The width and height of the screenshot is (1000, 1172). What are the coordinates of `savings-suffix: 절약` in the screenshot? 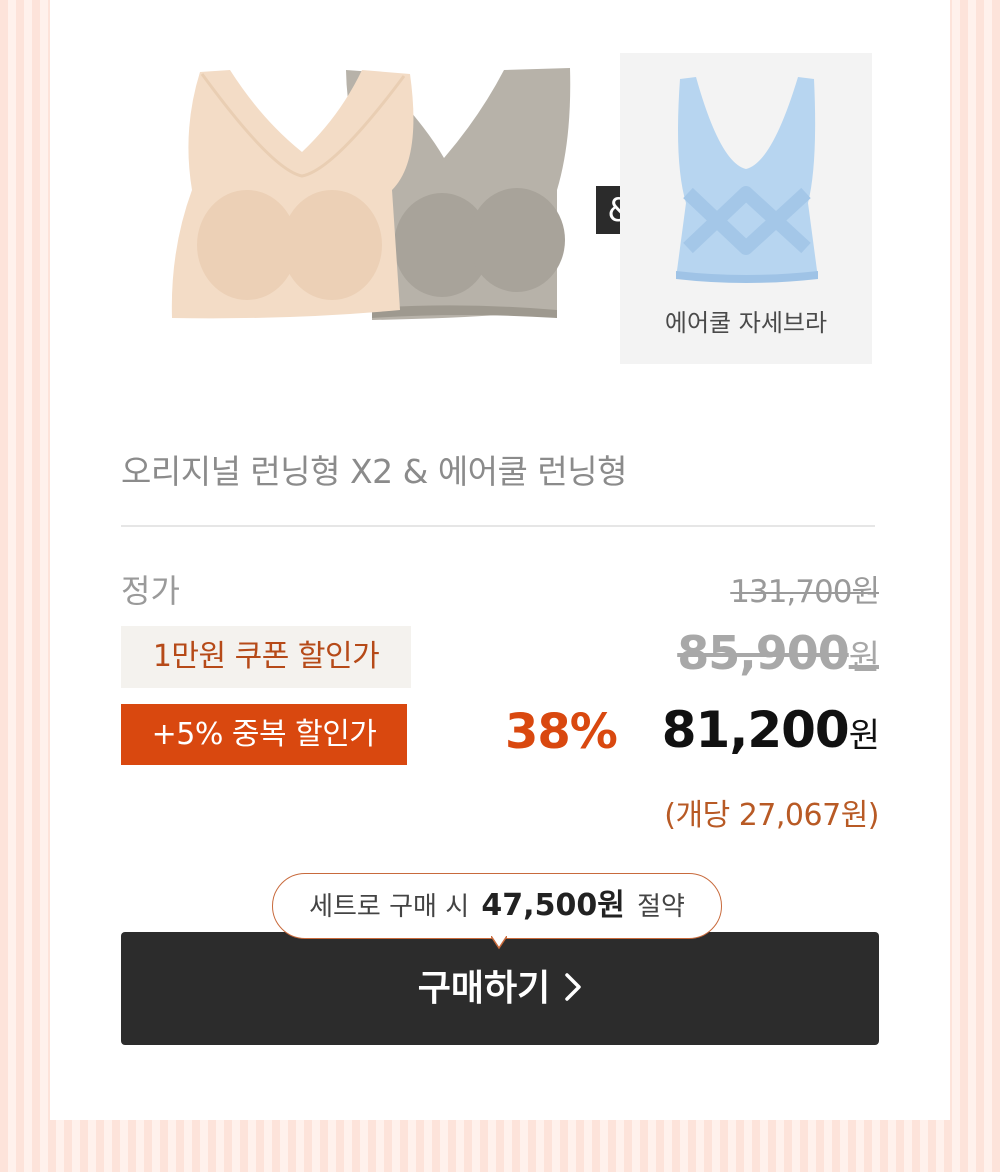 It's located at (661, 907).